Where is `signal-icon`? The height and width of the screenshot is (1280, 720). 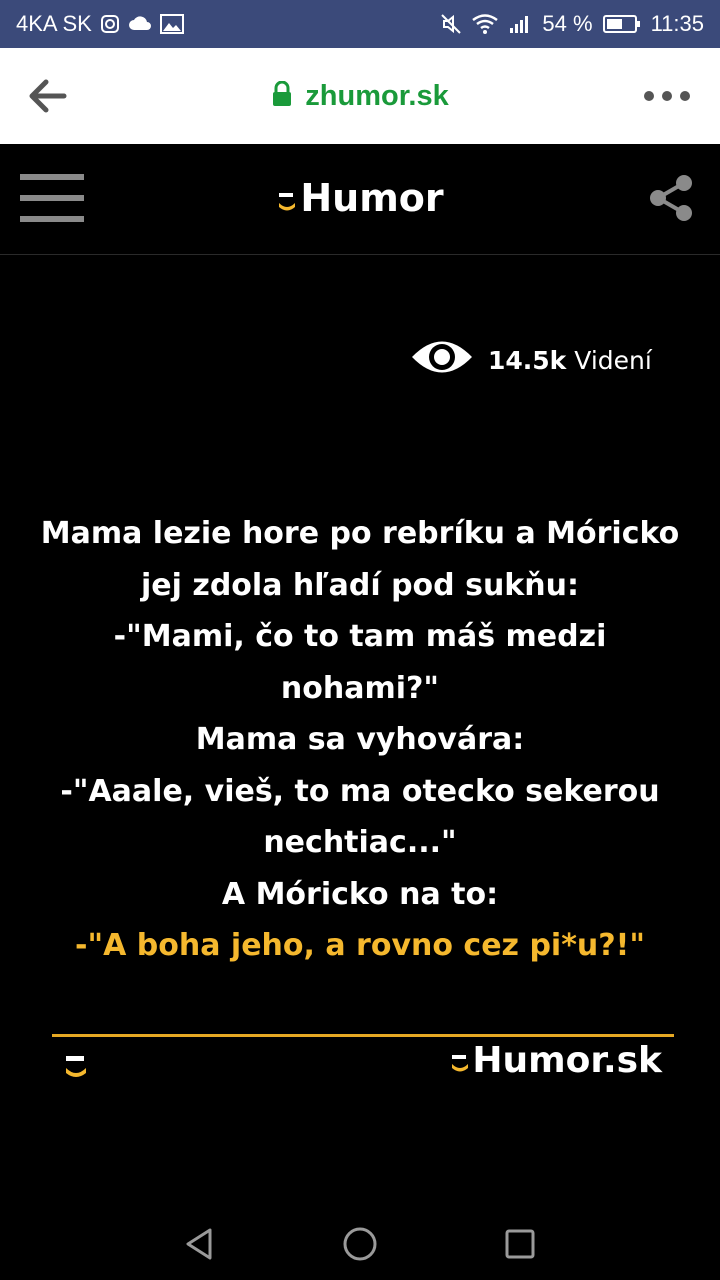 signal-icon is located at coordinates (520, 24).